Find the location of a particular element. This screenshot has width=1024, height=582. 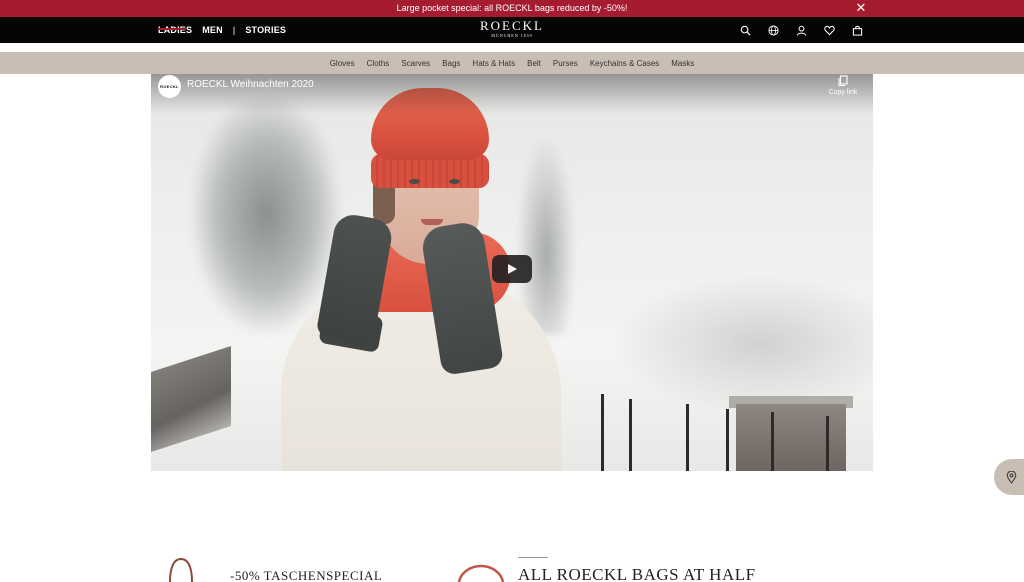

section-heading-large: ALL ROECKL BAGS AT HALF is located at coordinates (637, 573).